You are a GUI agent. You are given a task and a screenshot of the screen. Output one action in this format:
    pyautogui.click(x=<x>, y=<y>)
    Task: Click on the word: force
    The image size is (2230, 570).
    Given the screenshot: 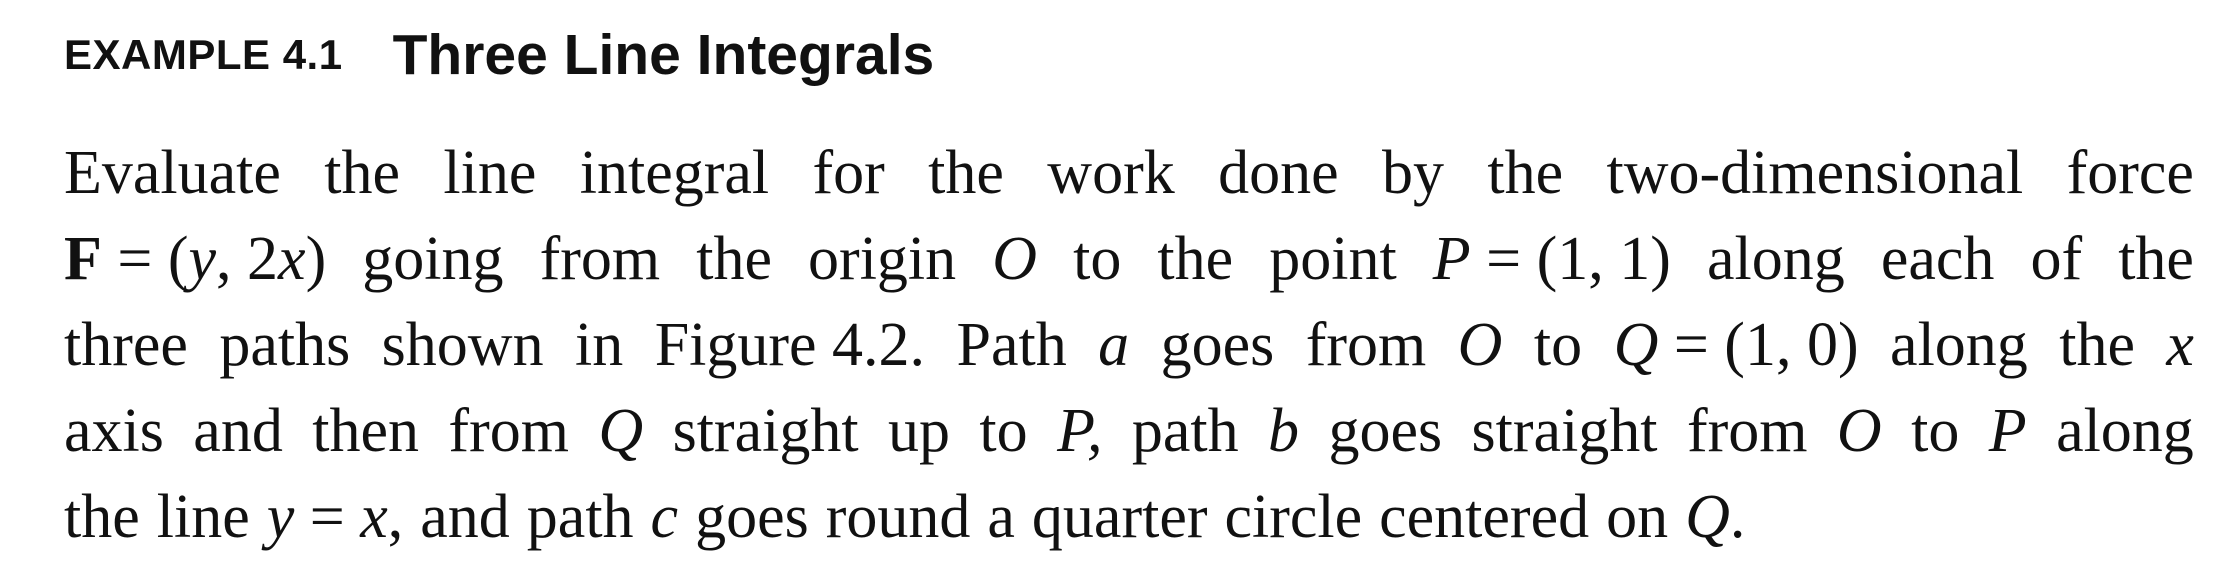 What is the action you would take?
    pyautogui.click(x=2130, y=173)
    